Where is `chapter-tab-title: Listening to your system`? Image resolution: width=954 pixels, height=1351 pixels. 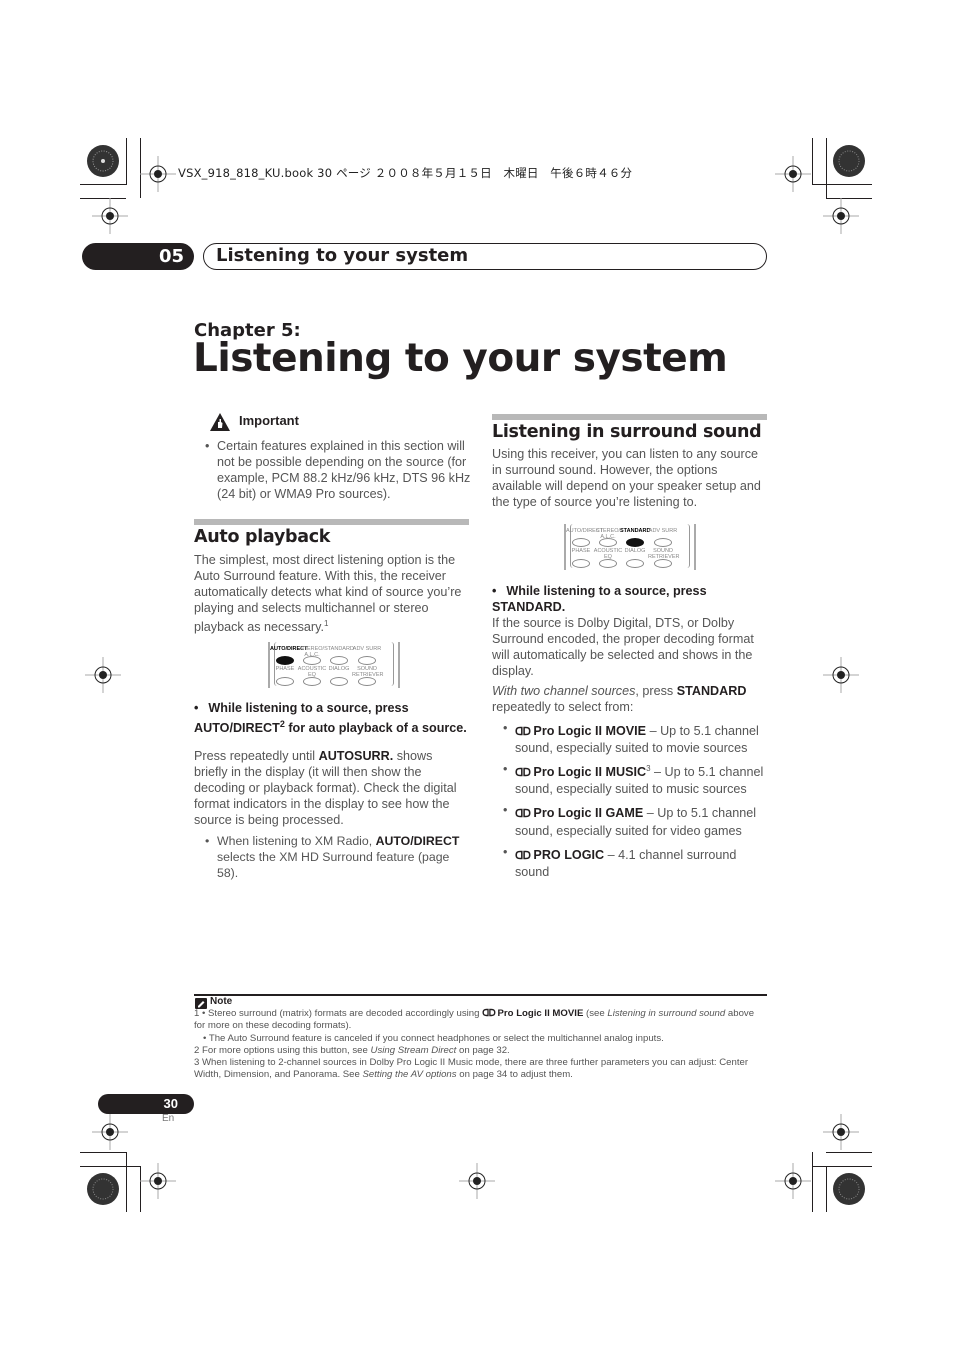
chapter-tab-title: Listening to your system is located at coordinates (342, 255).